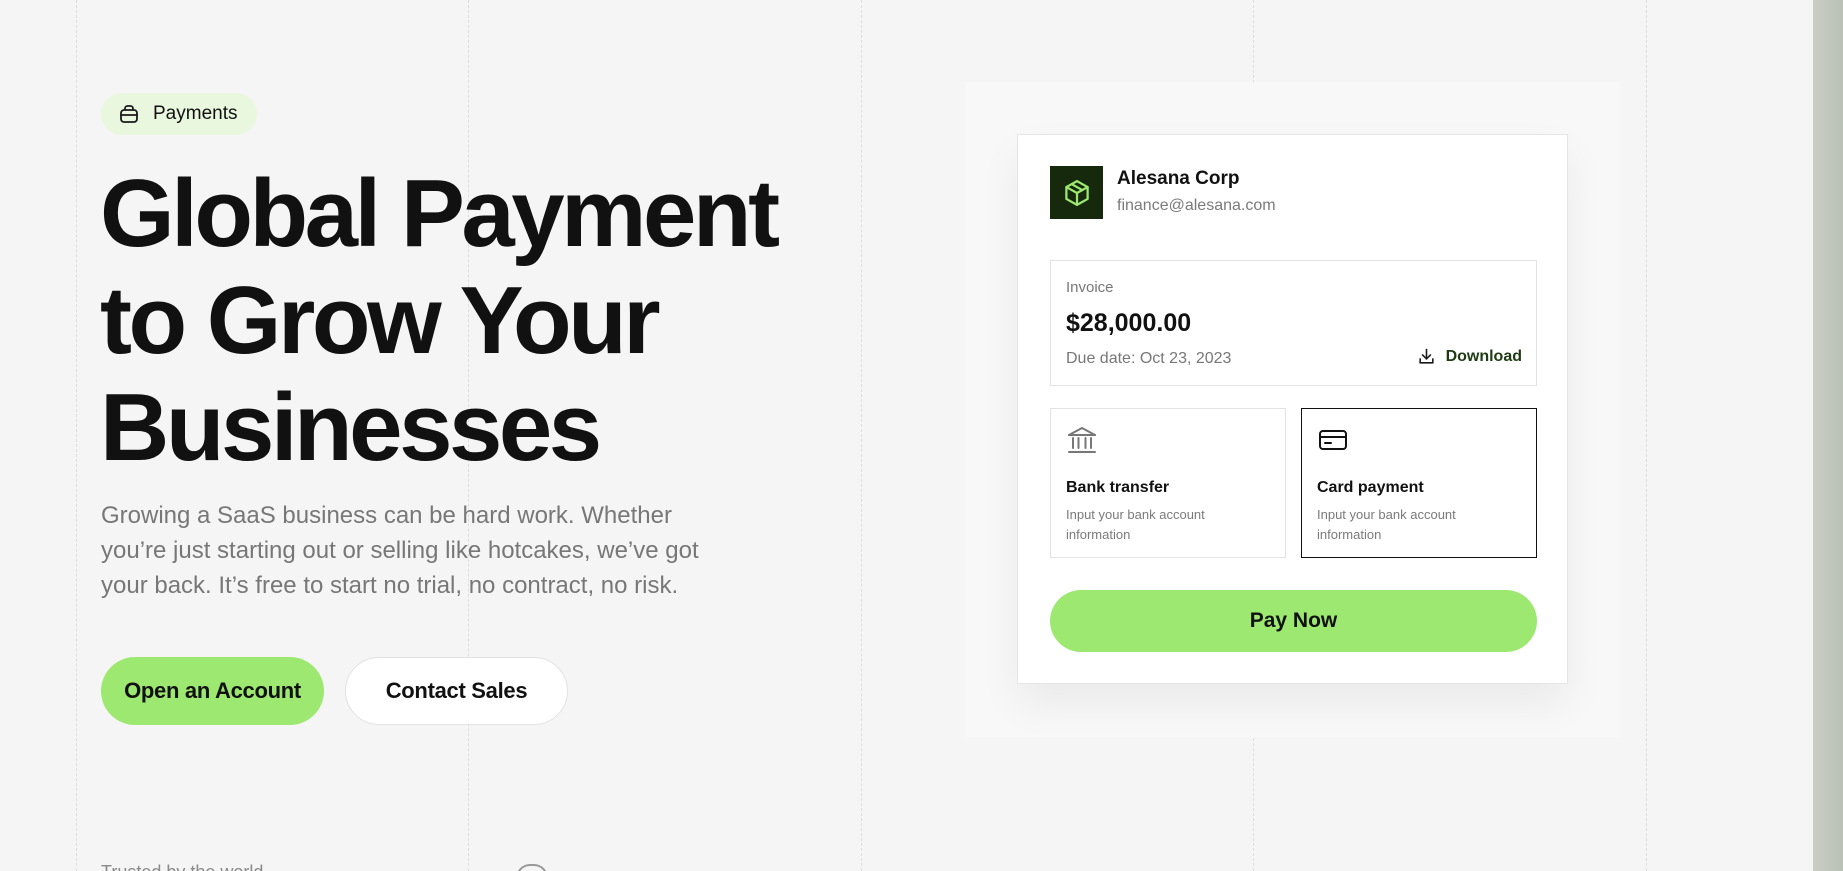  I want to click on right-edge-strip, so click(1828, 435).